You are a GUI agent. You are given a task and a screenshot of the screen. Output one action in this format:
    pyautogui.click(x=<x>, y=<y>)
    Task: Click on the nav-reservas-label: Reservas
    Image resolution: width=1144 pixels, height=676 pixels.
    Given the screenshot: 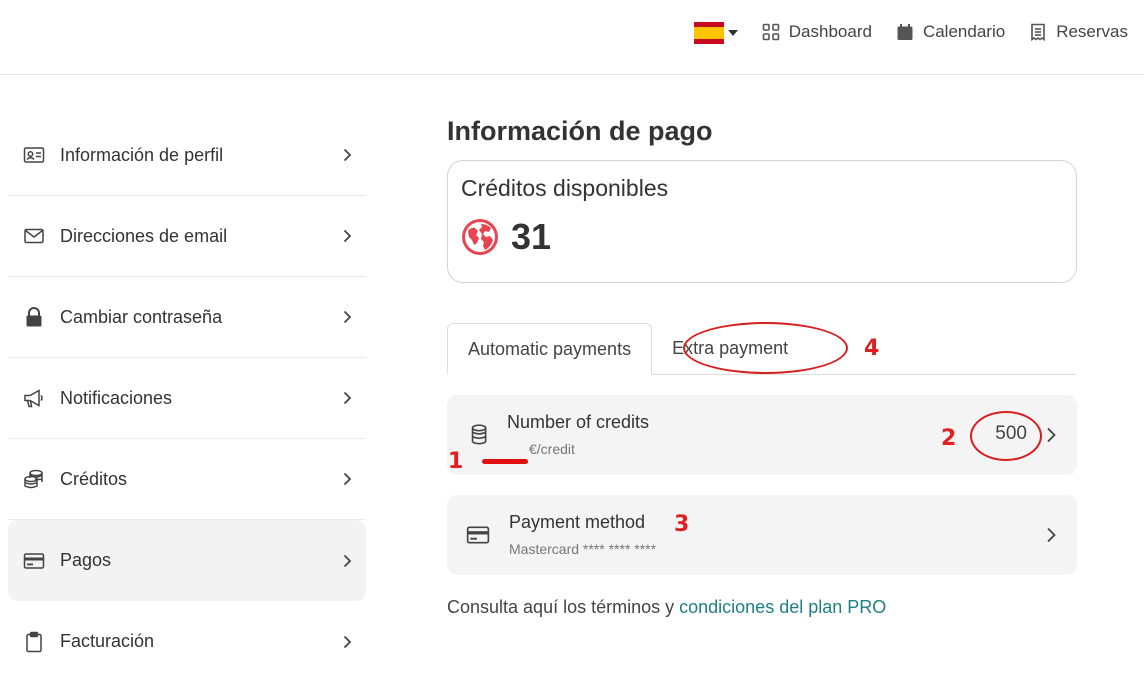 What is the action you would take?
    pyautogui.click(x=1092, y=31)
    